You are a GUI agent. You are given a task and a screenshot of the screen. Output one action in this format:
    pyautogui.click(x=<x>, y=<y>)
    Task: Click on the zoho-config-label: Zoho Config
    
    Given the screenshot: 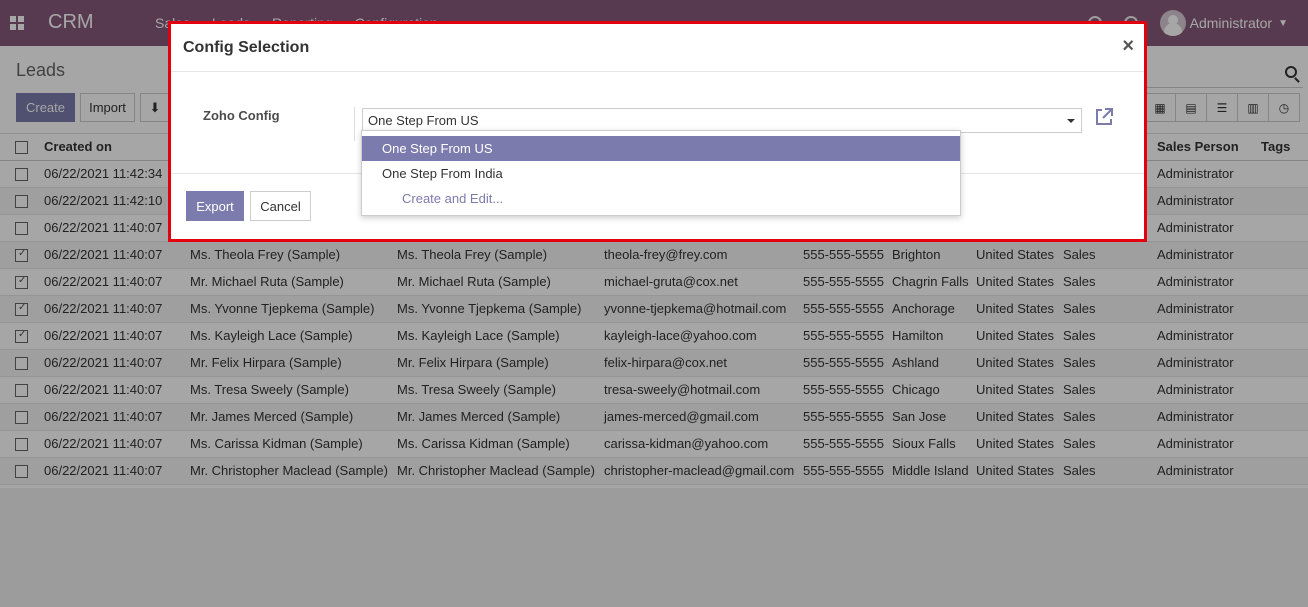 What is the action you would take?
    pyautogui.click(x=241, y=115)
    